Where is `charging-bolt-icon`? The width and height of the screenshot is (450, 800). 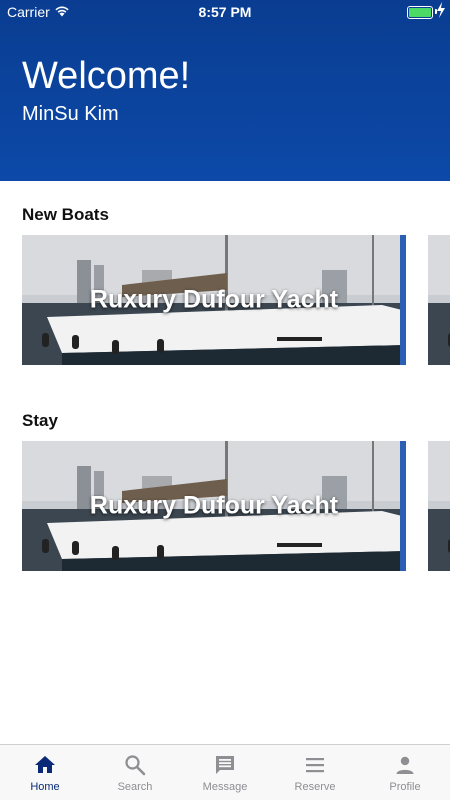 charging-bolt-icon is located at coordinates (441, 10).